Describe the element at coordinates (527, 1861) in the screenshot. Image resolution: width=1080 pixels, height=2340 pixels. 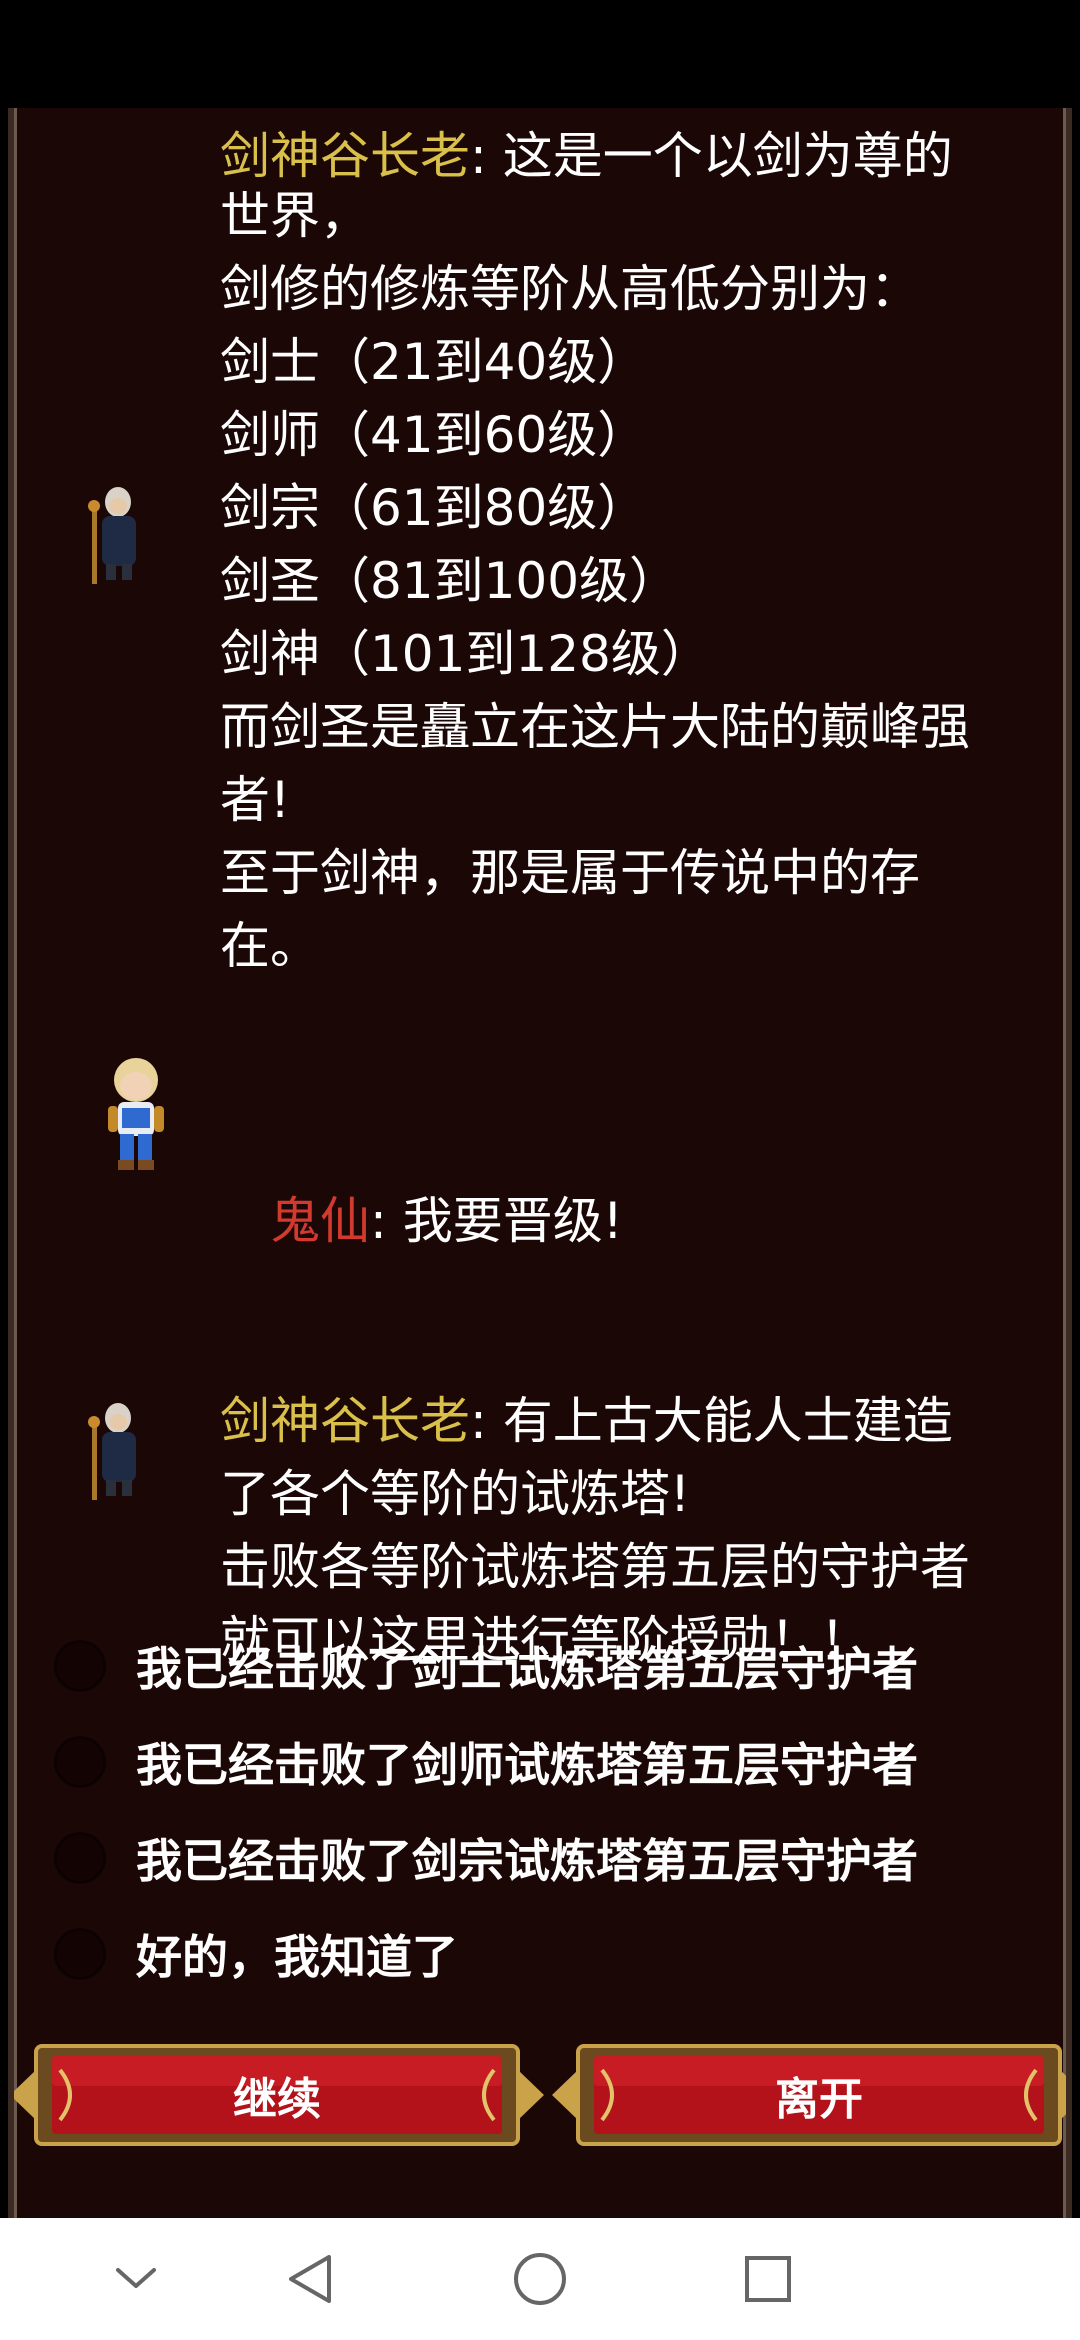
I see `option-label: 我已经击败了剑宗试炼塔第五层守护者` at that location.